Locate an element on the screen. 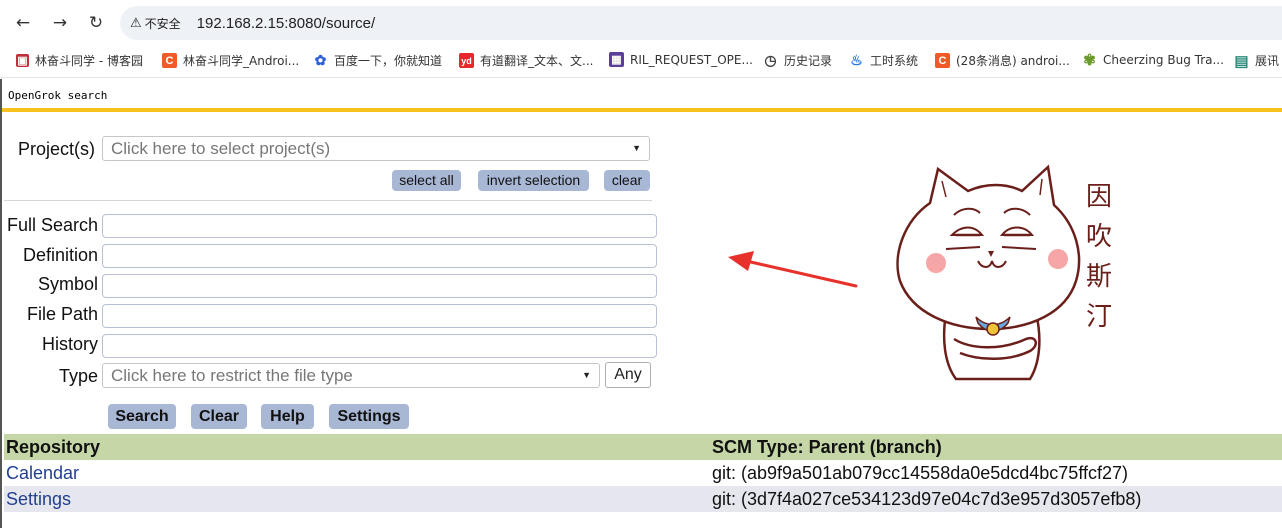  clear-projects-button: clear is located at coordinates (627, 180).